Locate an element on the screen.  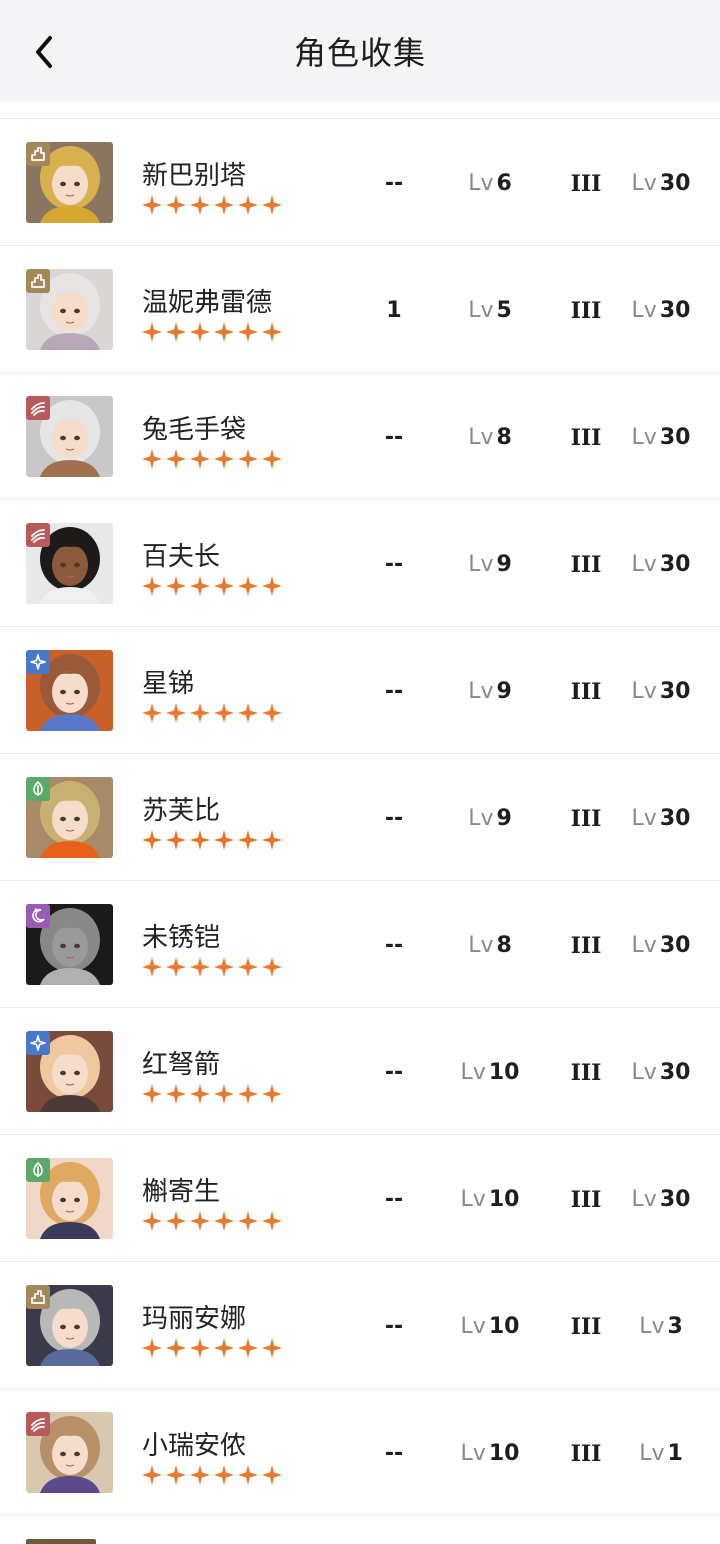
character-row: 温妮弗雷德 1 Lv 5 III Lv 30 is located at coordinates (360, 309).